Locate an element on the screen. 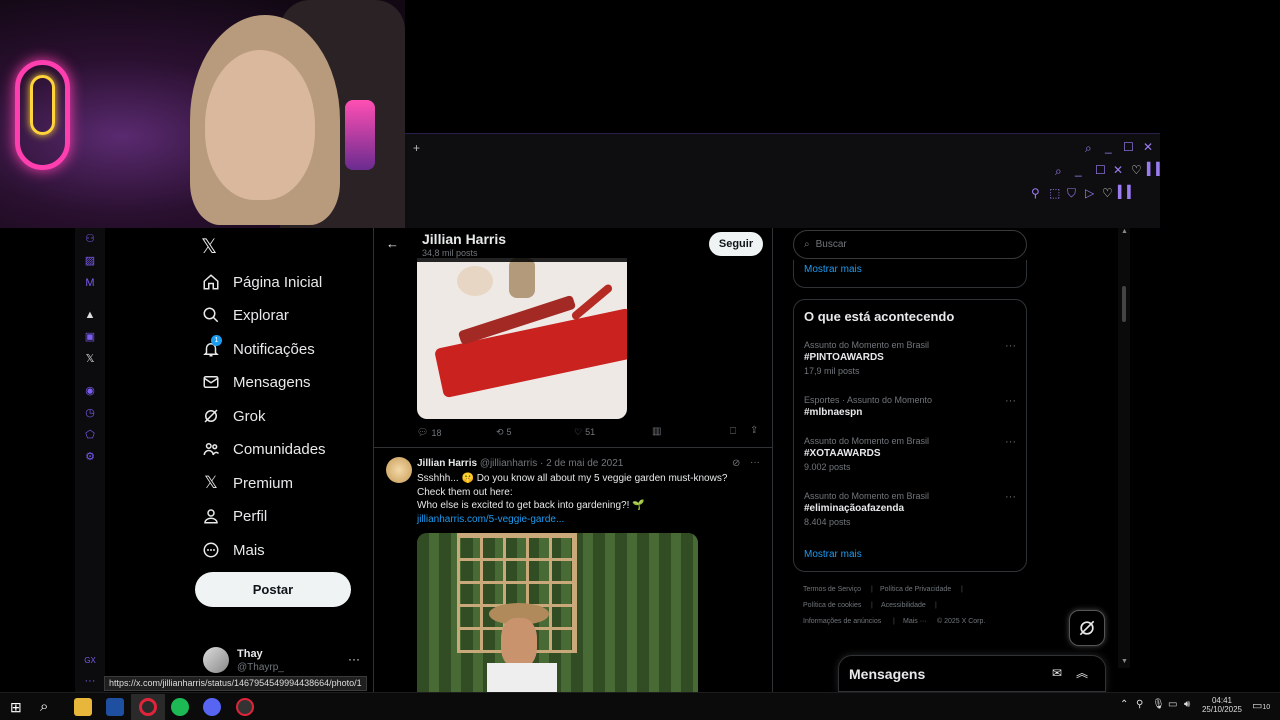  post-button: Postar is located at coordinates (273, 589).